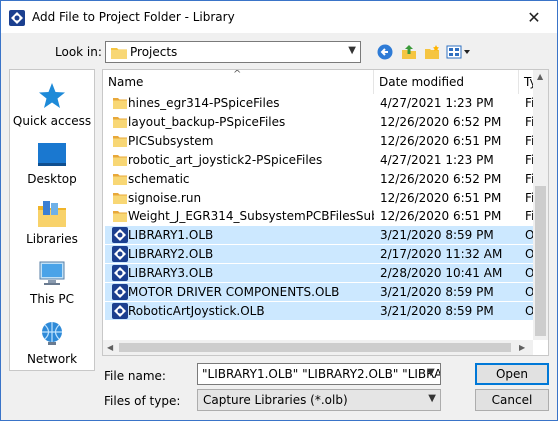 The width and height of the screenshot is (558, 421). I want to click on file-name-cell: LIBRARY3.OLB, so click(171, 273).